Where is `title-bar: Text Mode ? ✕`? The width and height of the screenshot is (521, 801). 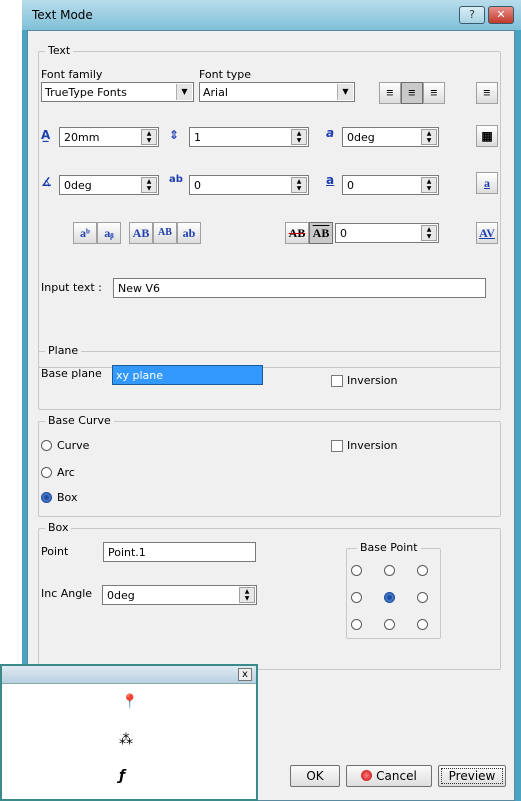
title-bar: Text Mode ? ✕ is located at coordinates (271, 15).